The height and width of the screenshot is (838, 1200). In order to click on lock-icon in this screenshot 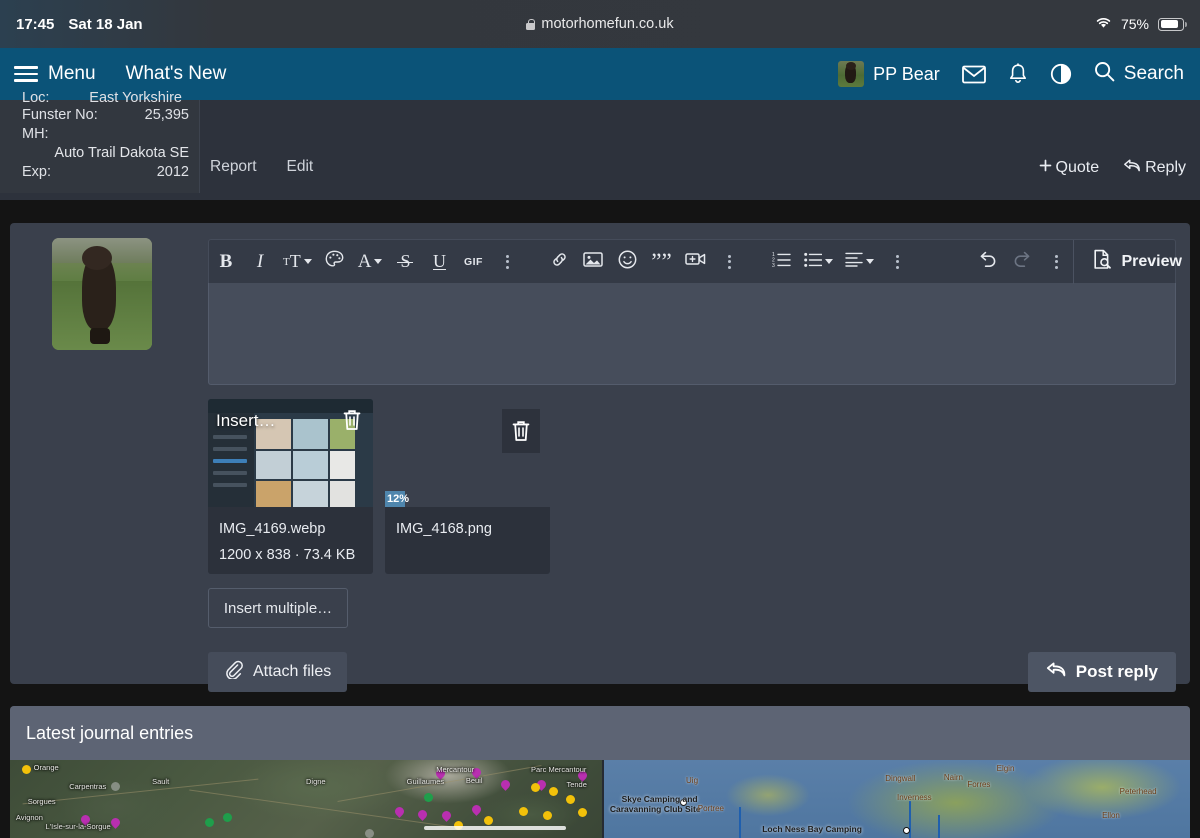, I will do `click(531, 24)`.